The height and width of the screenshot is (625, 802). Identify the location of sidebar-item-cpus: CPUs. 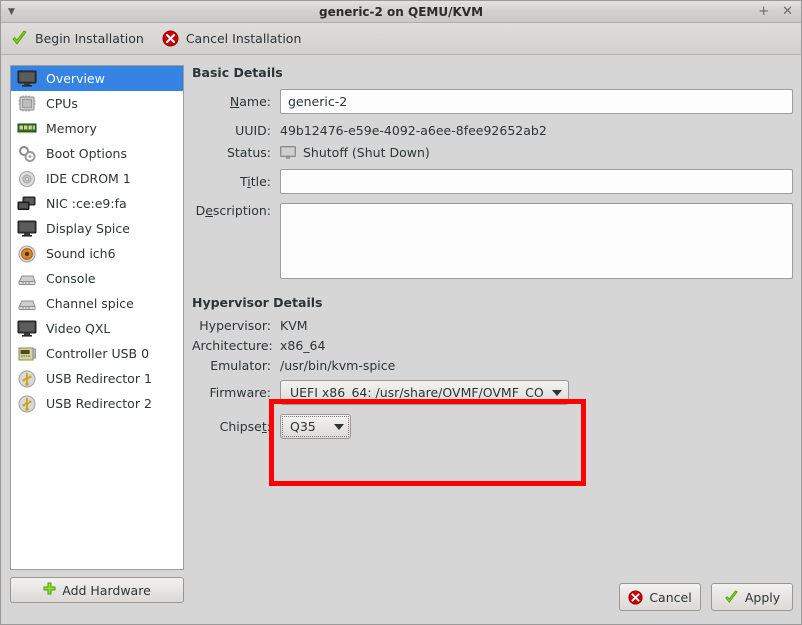
(97, 103).